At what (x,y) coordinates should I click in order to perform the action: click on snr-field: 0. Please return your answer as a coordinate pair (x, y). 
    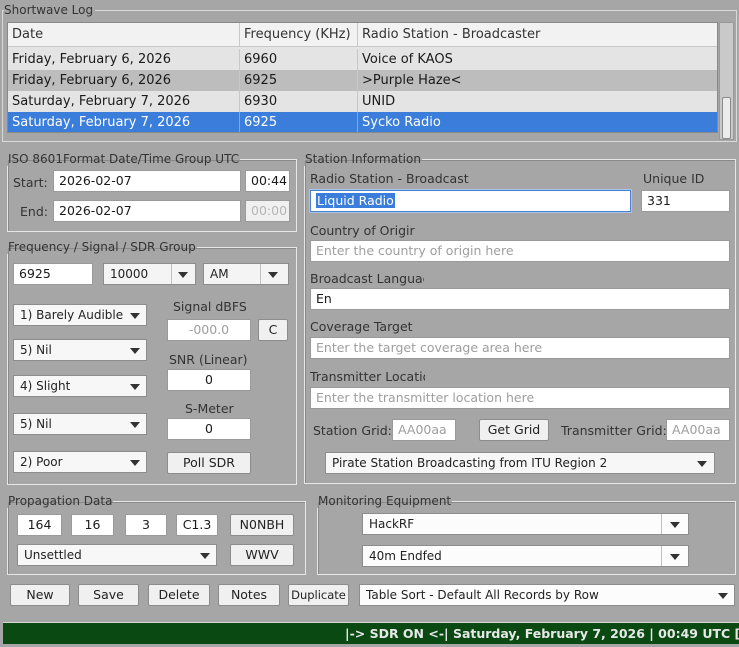
    Looking at the image, I should click on (209, 380).